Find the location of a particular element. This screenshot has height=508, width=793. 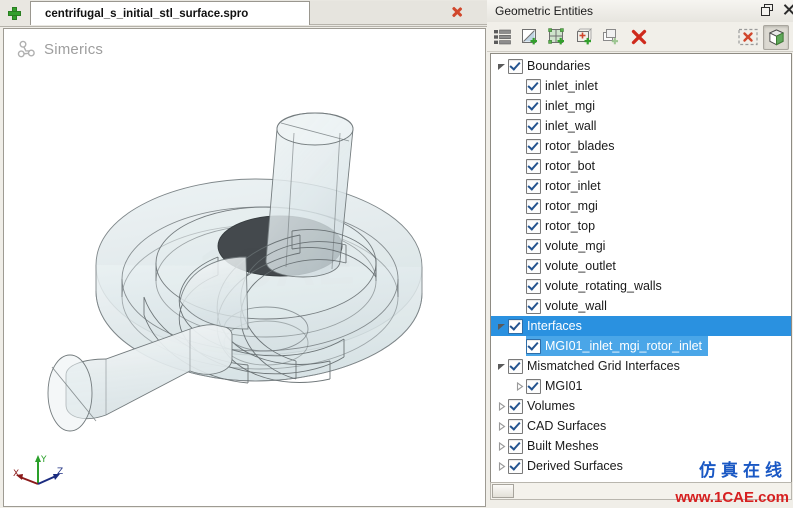

tree-row: Built Meshes is located at coordinates (641, 446).